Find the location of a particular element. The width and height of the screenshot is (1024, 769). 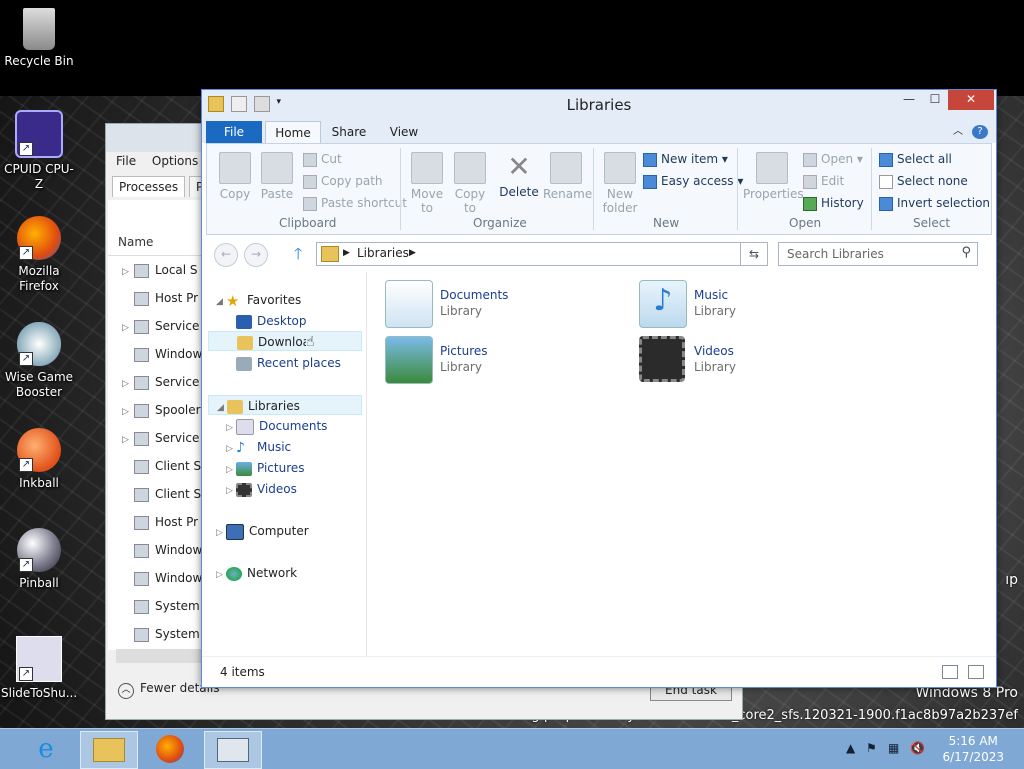

horizontal-scrollbar is located at coordinates (160, 656).